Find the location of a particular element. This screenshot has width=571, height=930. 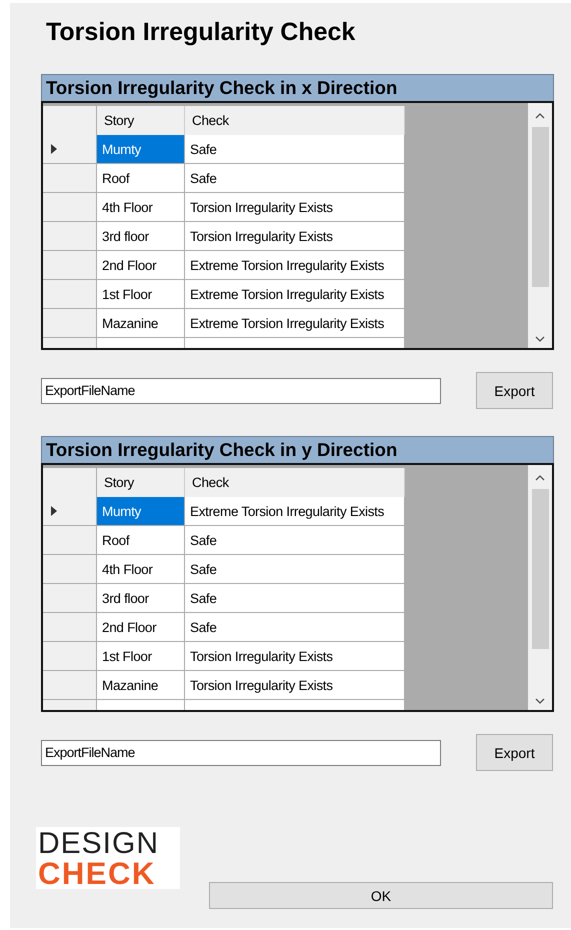

logo-text: DESIGN is located at coordinates (99, 844).